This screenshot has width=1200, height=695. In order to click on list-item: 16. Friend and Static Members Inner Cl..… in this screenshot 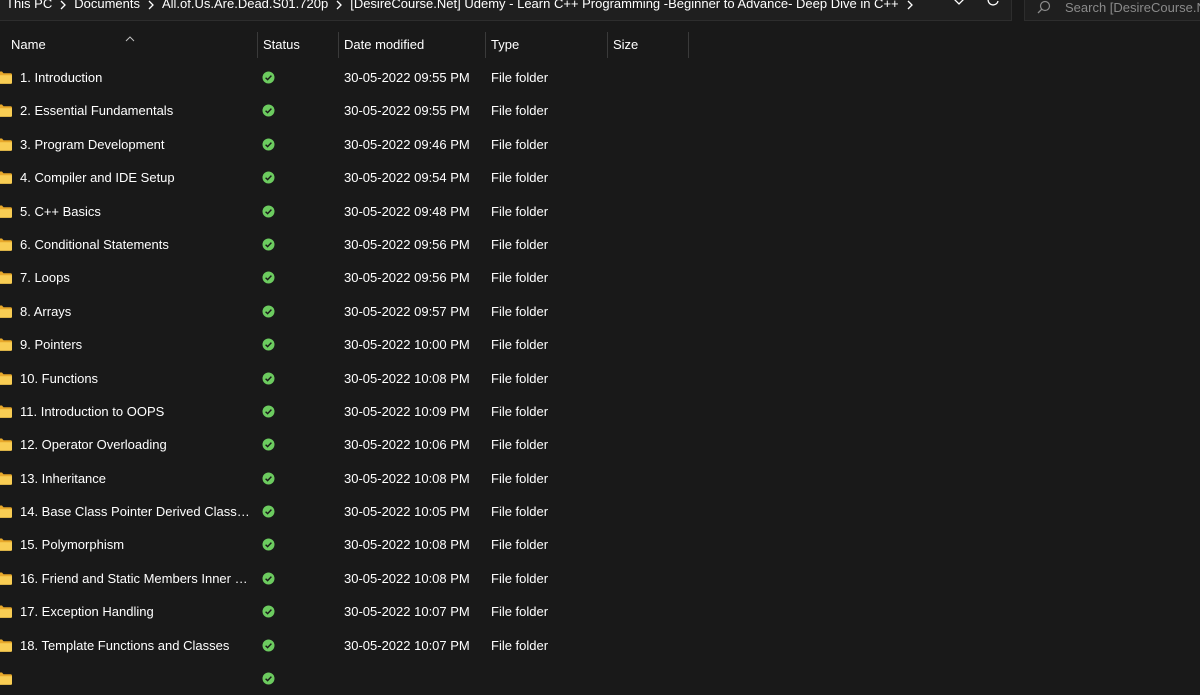, I will do `click(600, 578)`.